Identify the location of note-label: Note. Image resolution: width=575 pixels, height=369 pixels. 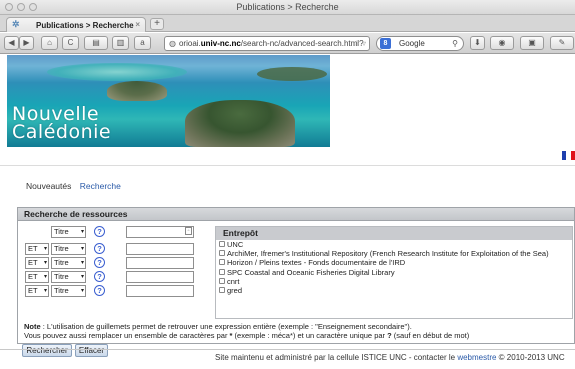
(32, 326).